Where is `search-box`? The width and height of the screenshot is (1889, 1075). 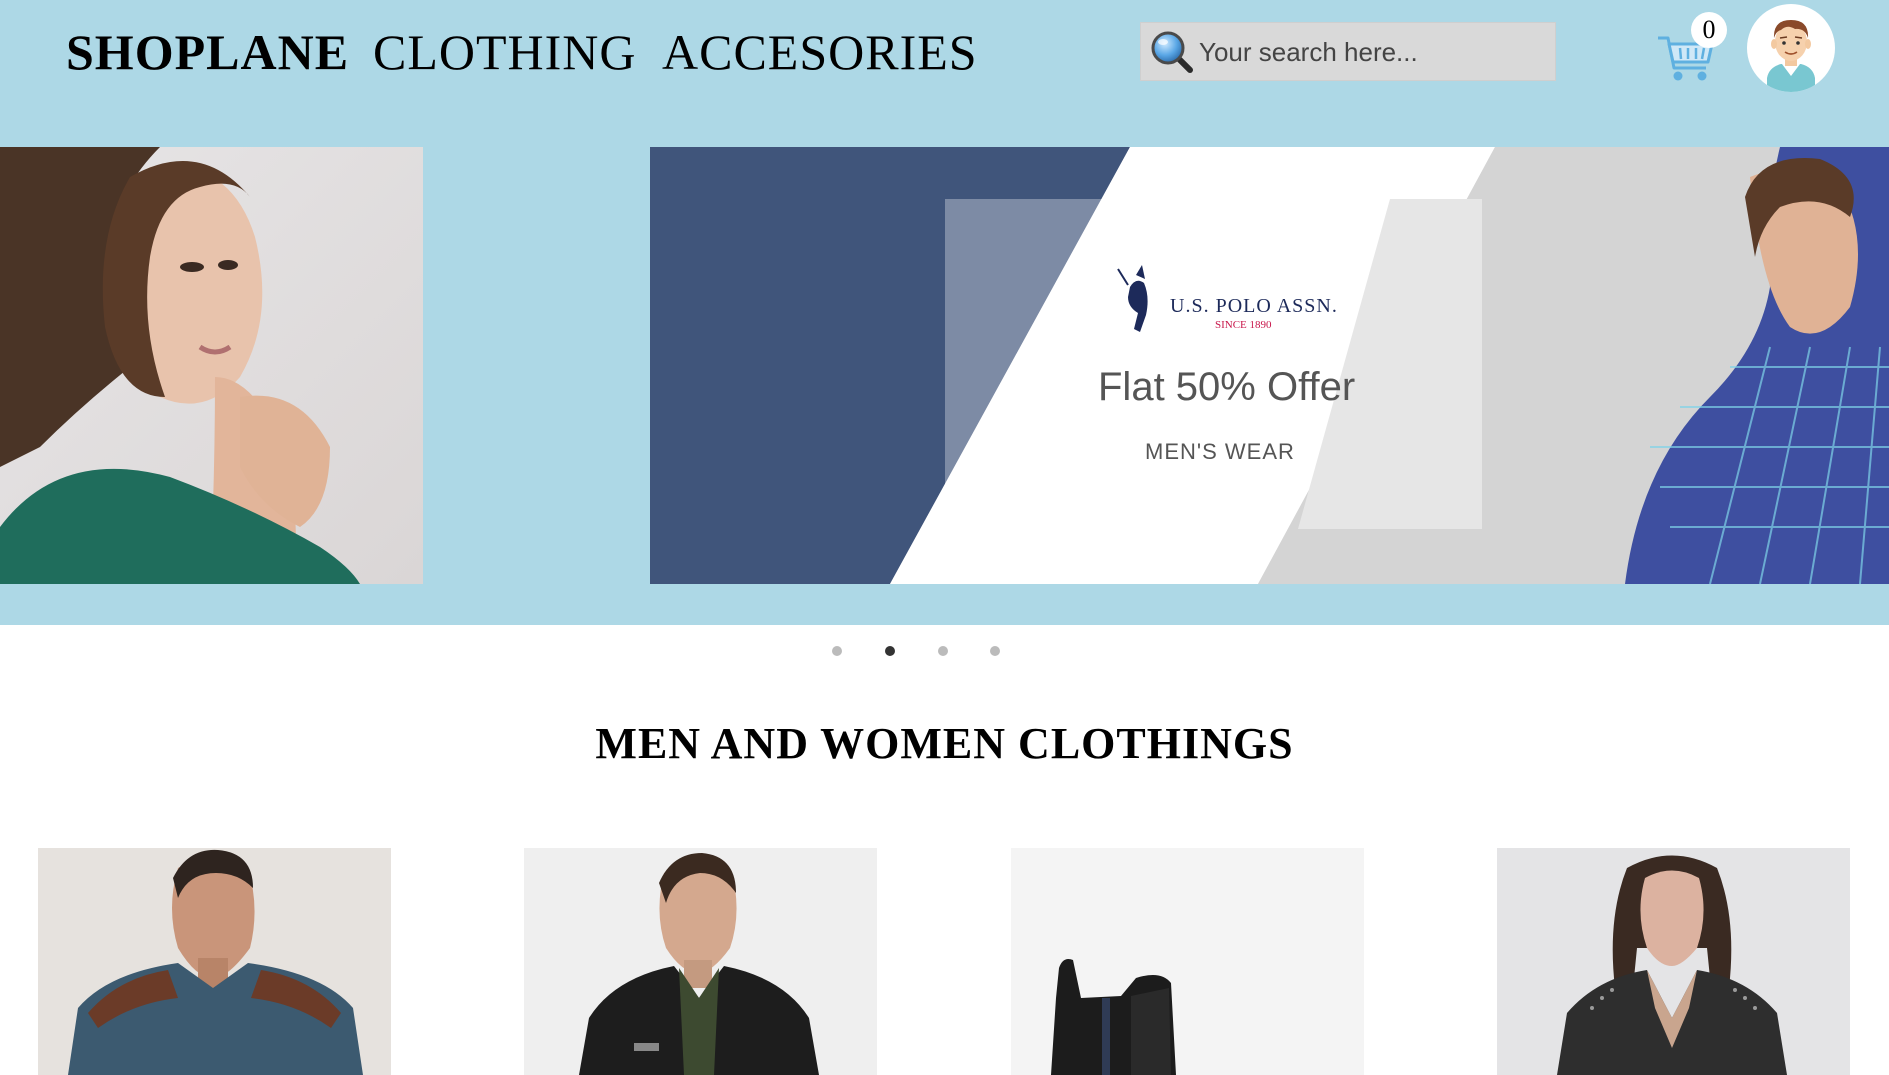 search-box is located at coordinates (1348, 51).